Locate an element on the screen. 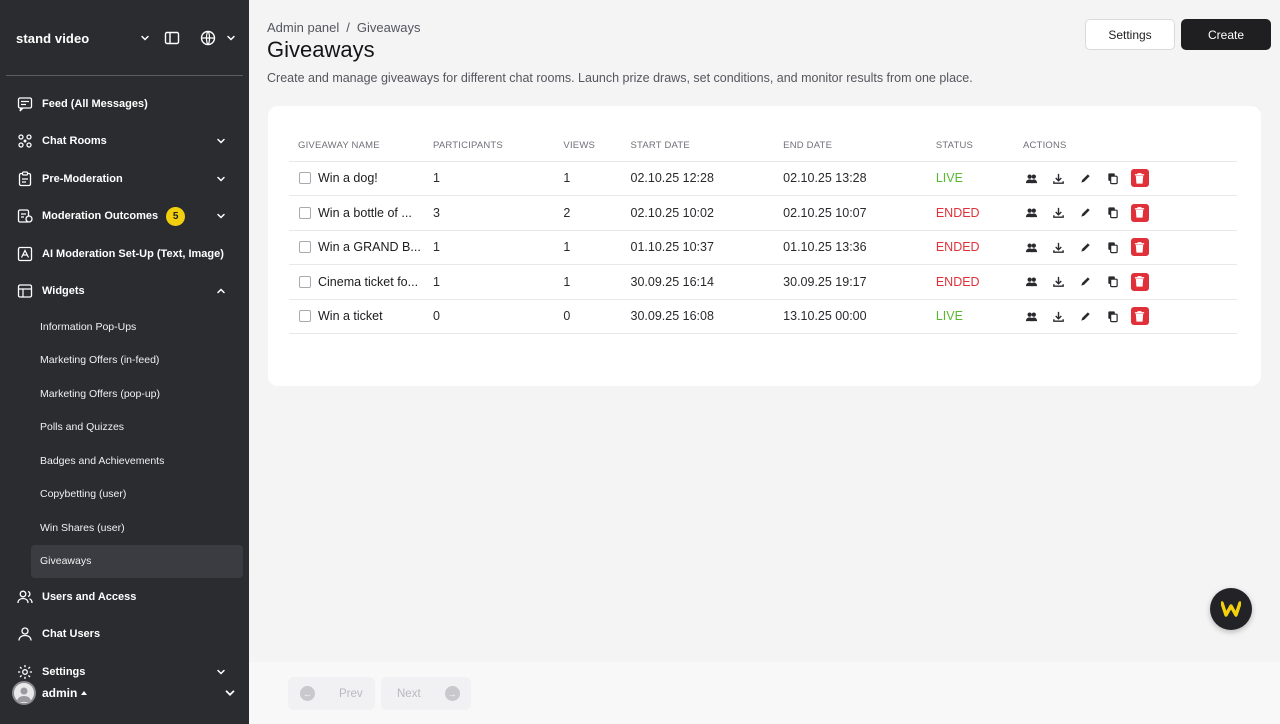 Image resolution: width=1280 pixels, height=724 pixels. sidebar-subitem-win-shares: Win Shares (user) is located at coordinates (124, 528).